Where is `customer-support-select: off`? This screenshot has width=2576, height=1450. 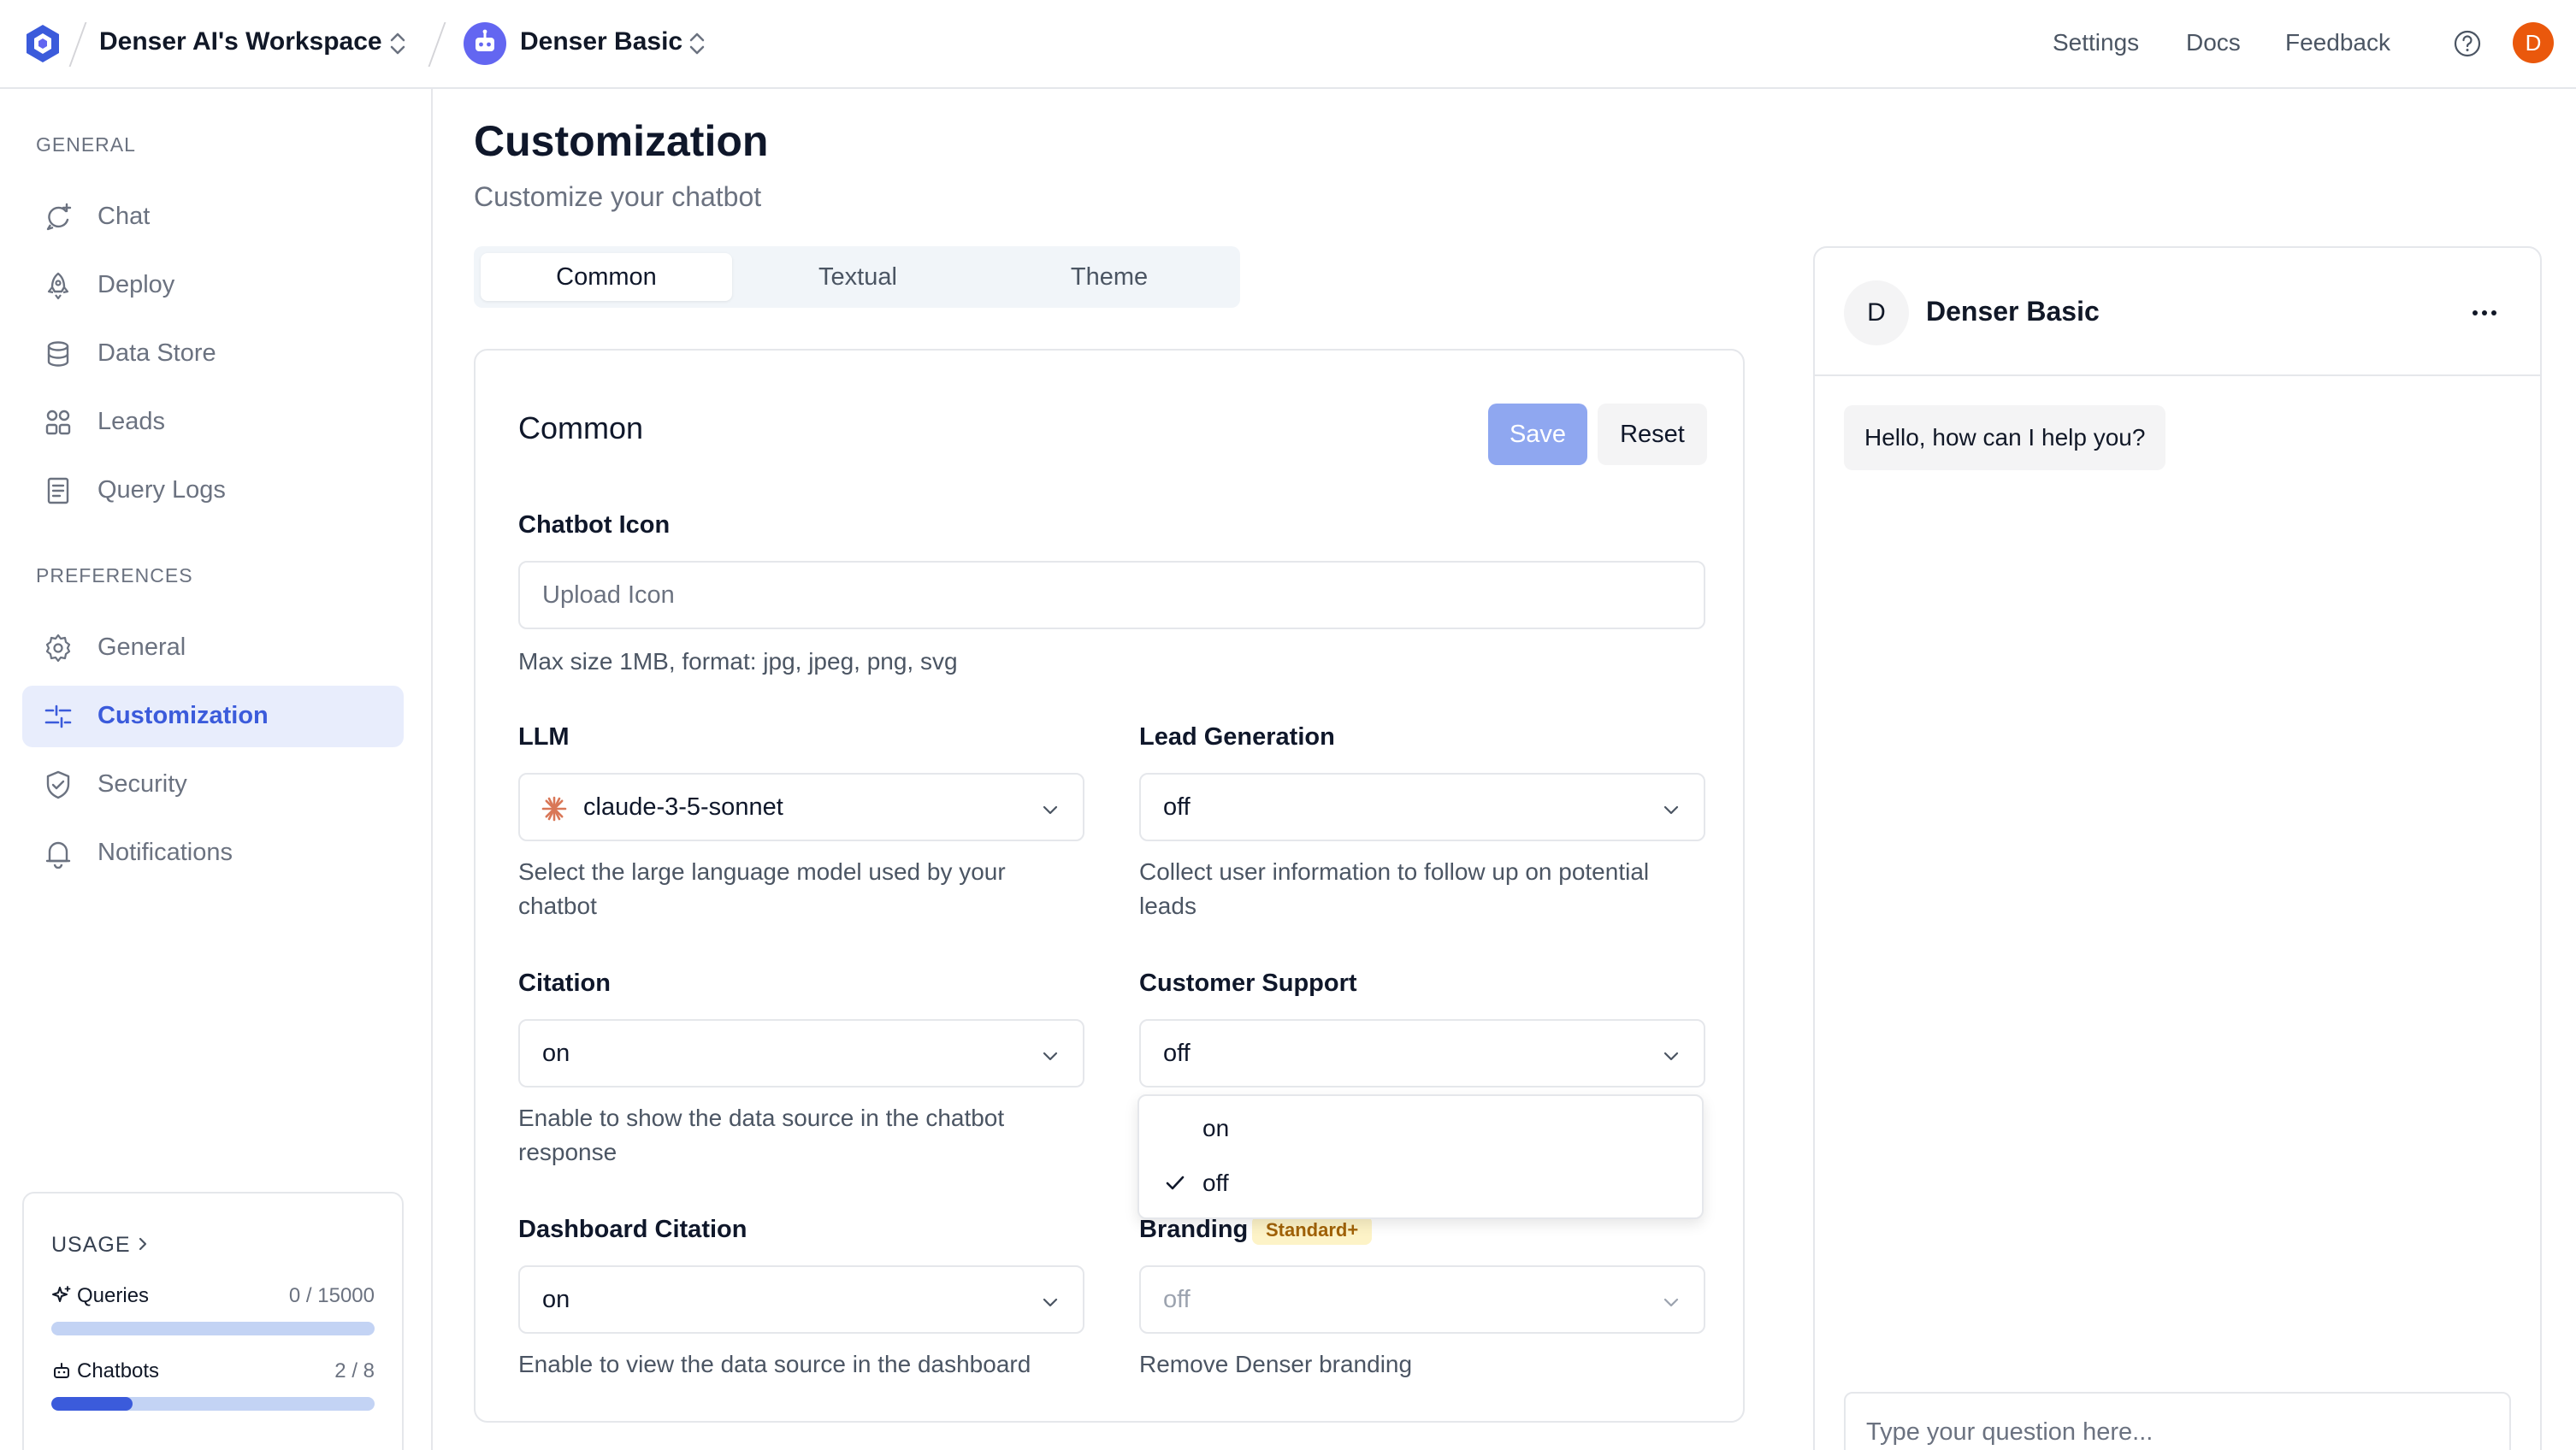
customer-support-select: off is located at coordinates (1422, 1053).